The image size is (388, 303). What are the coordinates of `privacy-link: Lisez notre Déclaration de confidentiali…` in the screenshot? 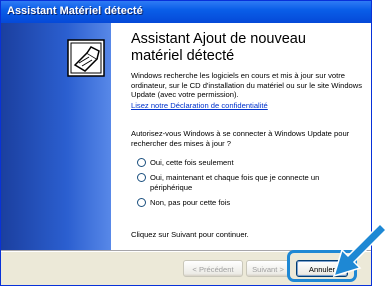 It's located at (199, 105).